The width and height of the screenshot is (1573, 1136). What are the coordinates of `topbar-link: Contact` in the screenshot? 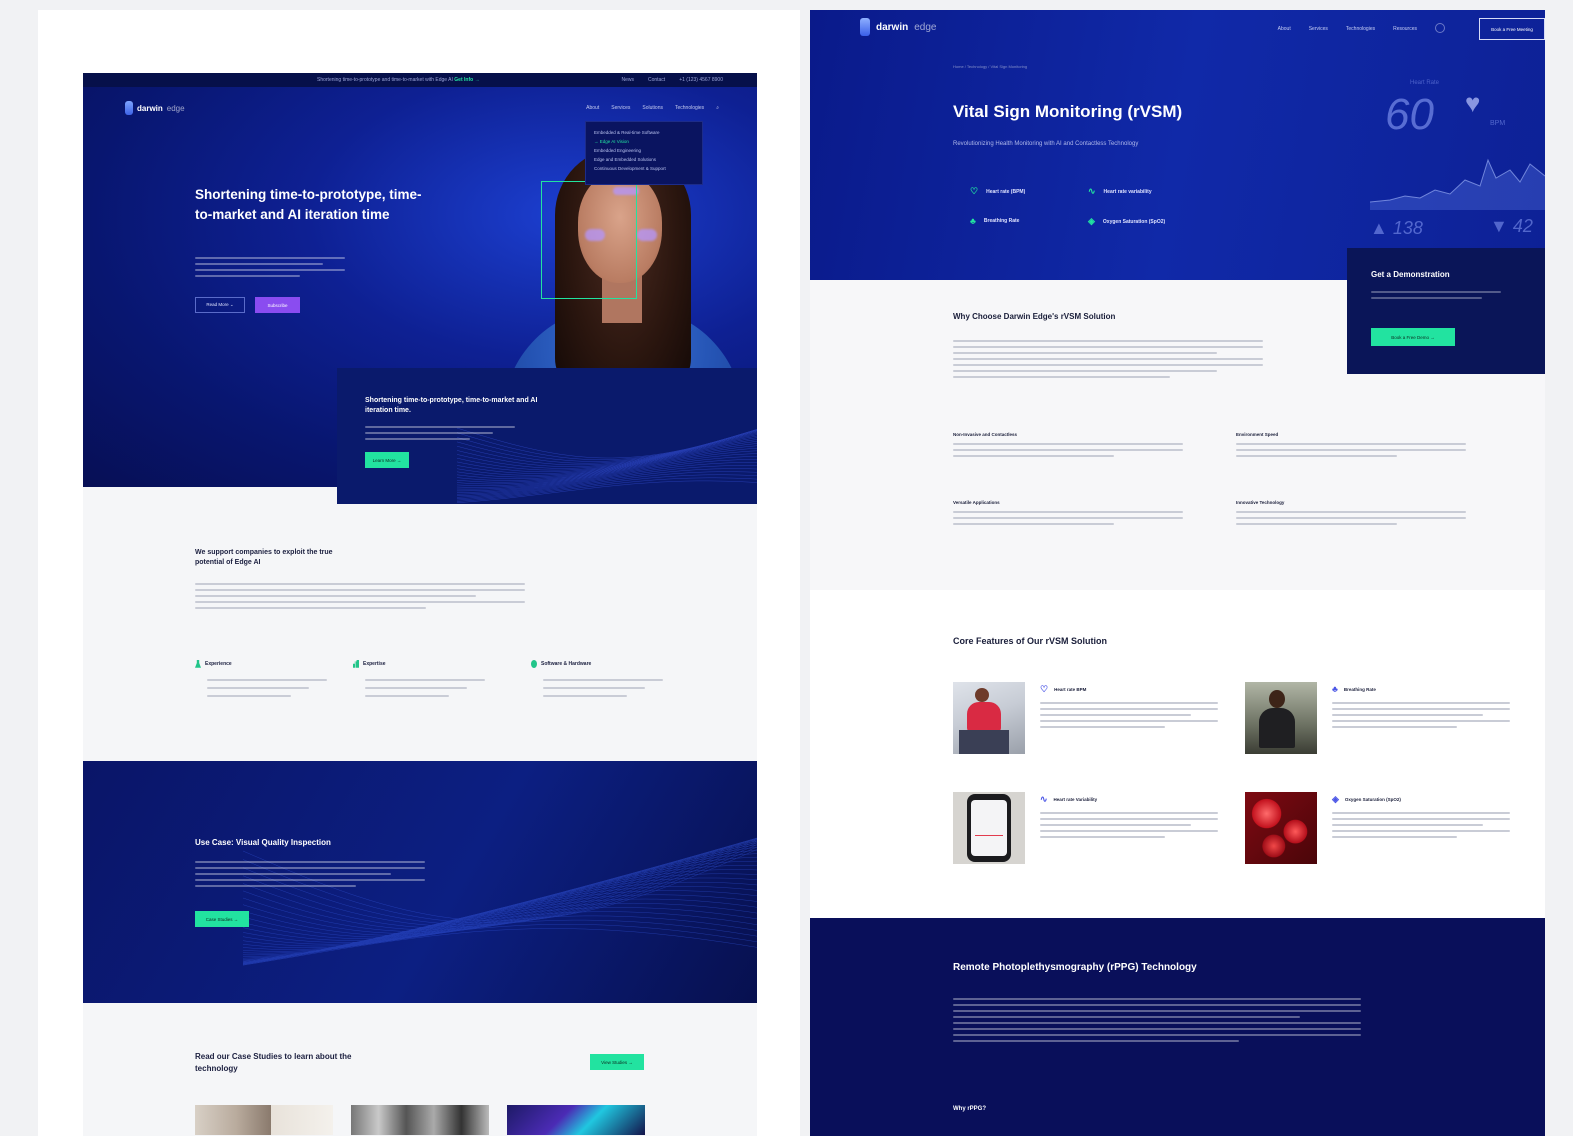 It's located at (656, 80).